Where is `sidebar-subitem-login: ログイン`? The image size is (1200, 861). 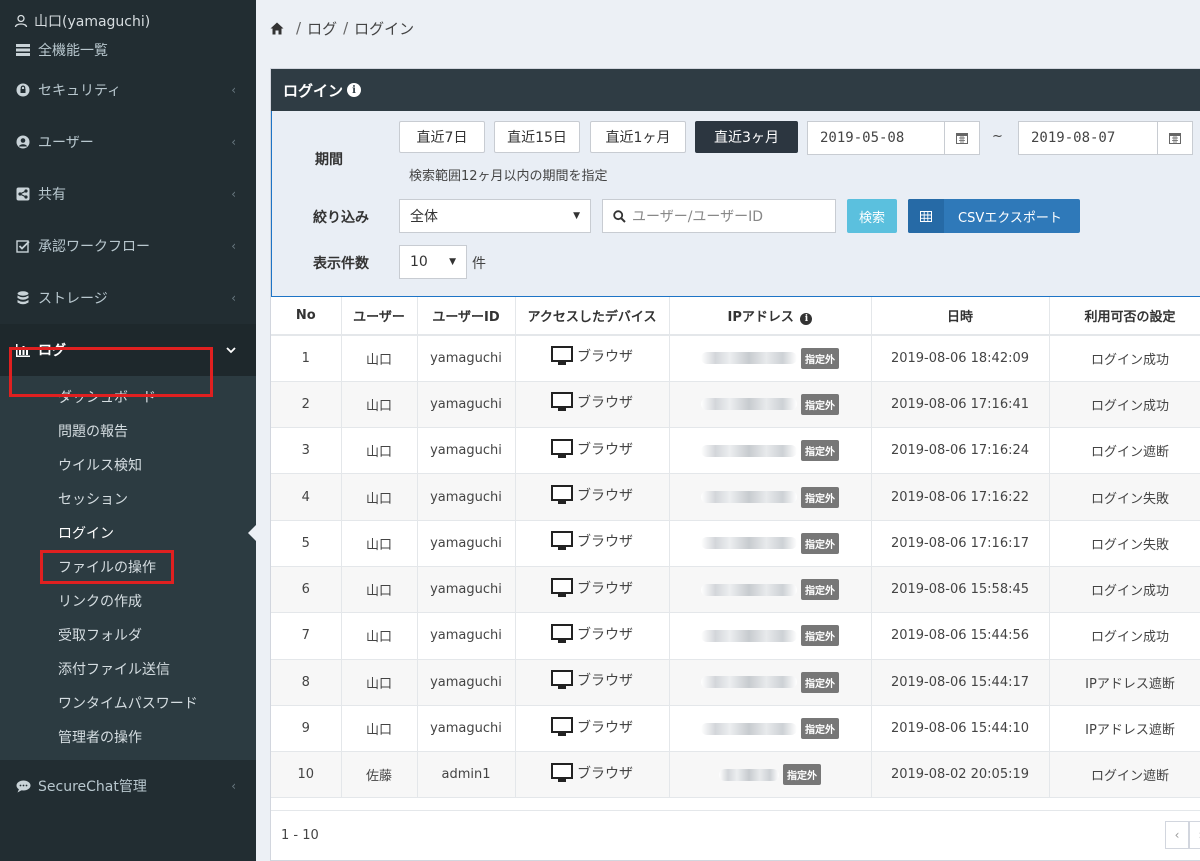
sidebar-subitem-login: ログイン is located at coordinates (128, 533).